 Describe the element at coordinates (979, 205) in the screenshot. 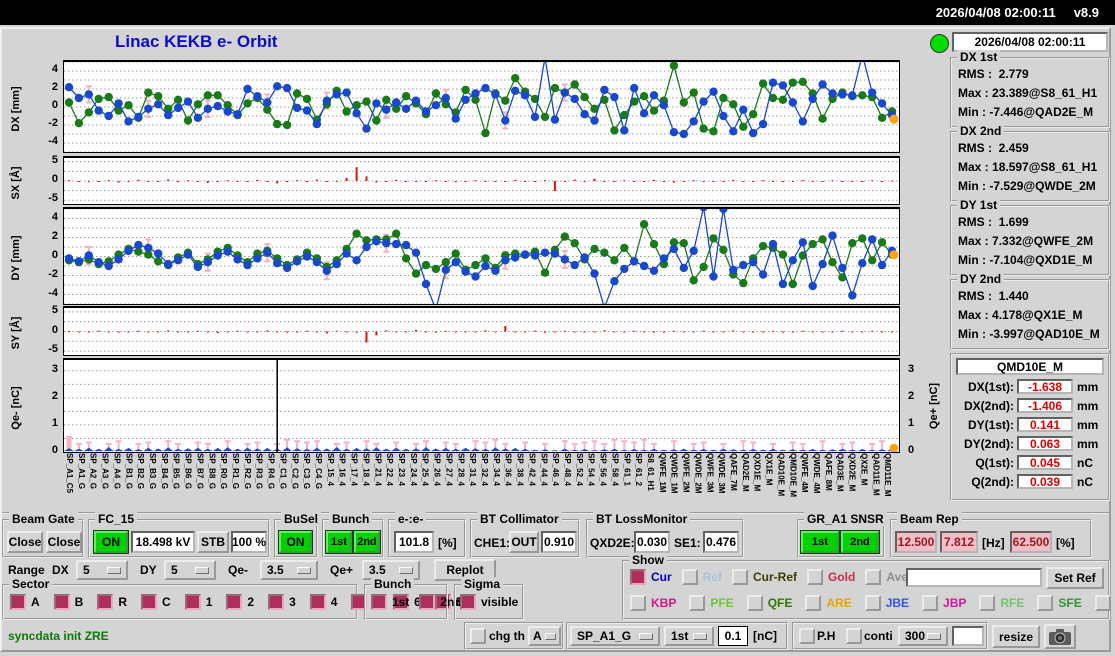

I see `dy-1st-stats-title: DY 1st` at that location.